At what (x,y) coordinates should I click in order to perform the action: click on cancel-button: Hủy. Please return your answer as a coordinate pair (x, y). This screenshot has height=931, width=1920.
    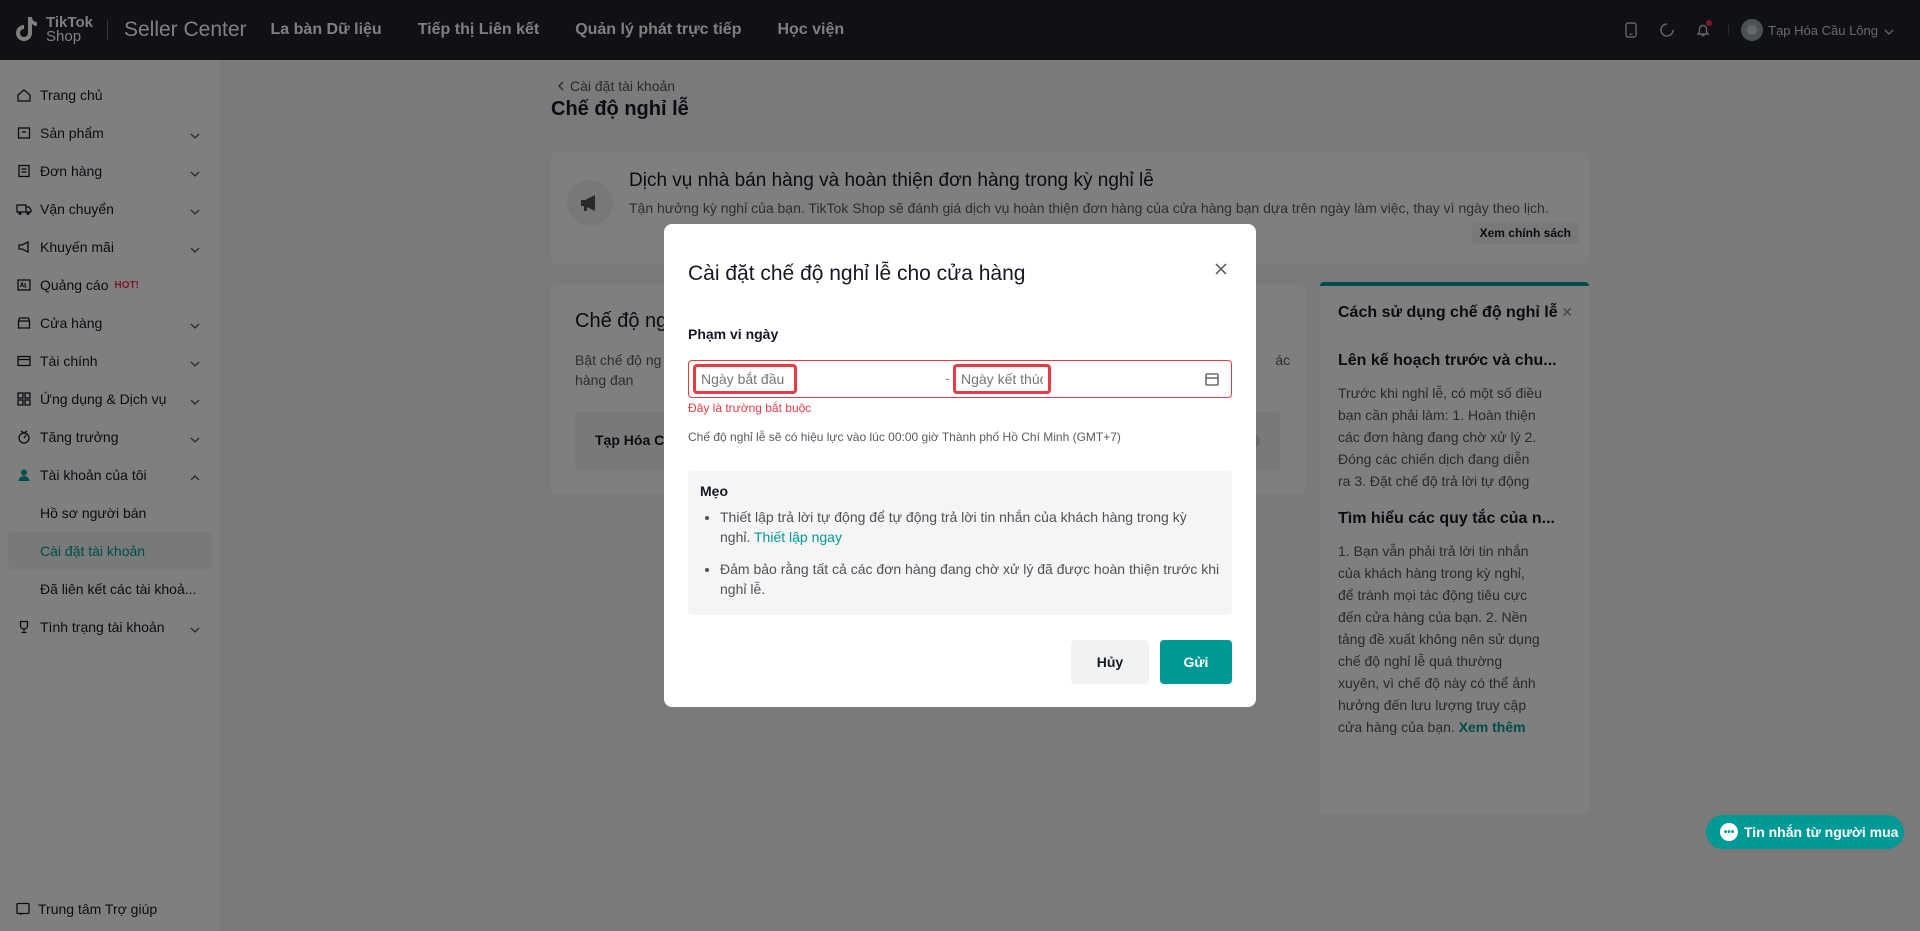
    Looking at the image, I should click on (1110, 662).